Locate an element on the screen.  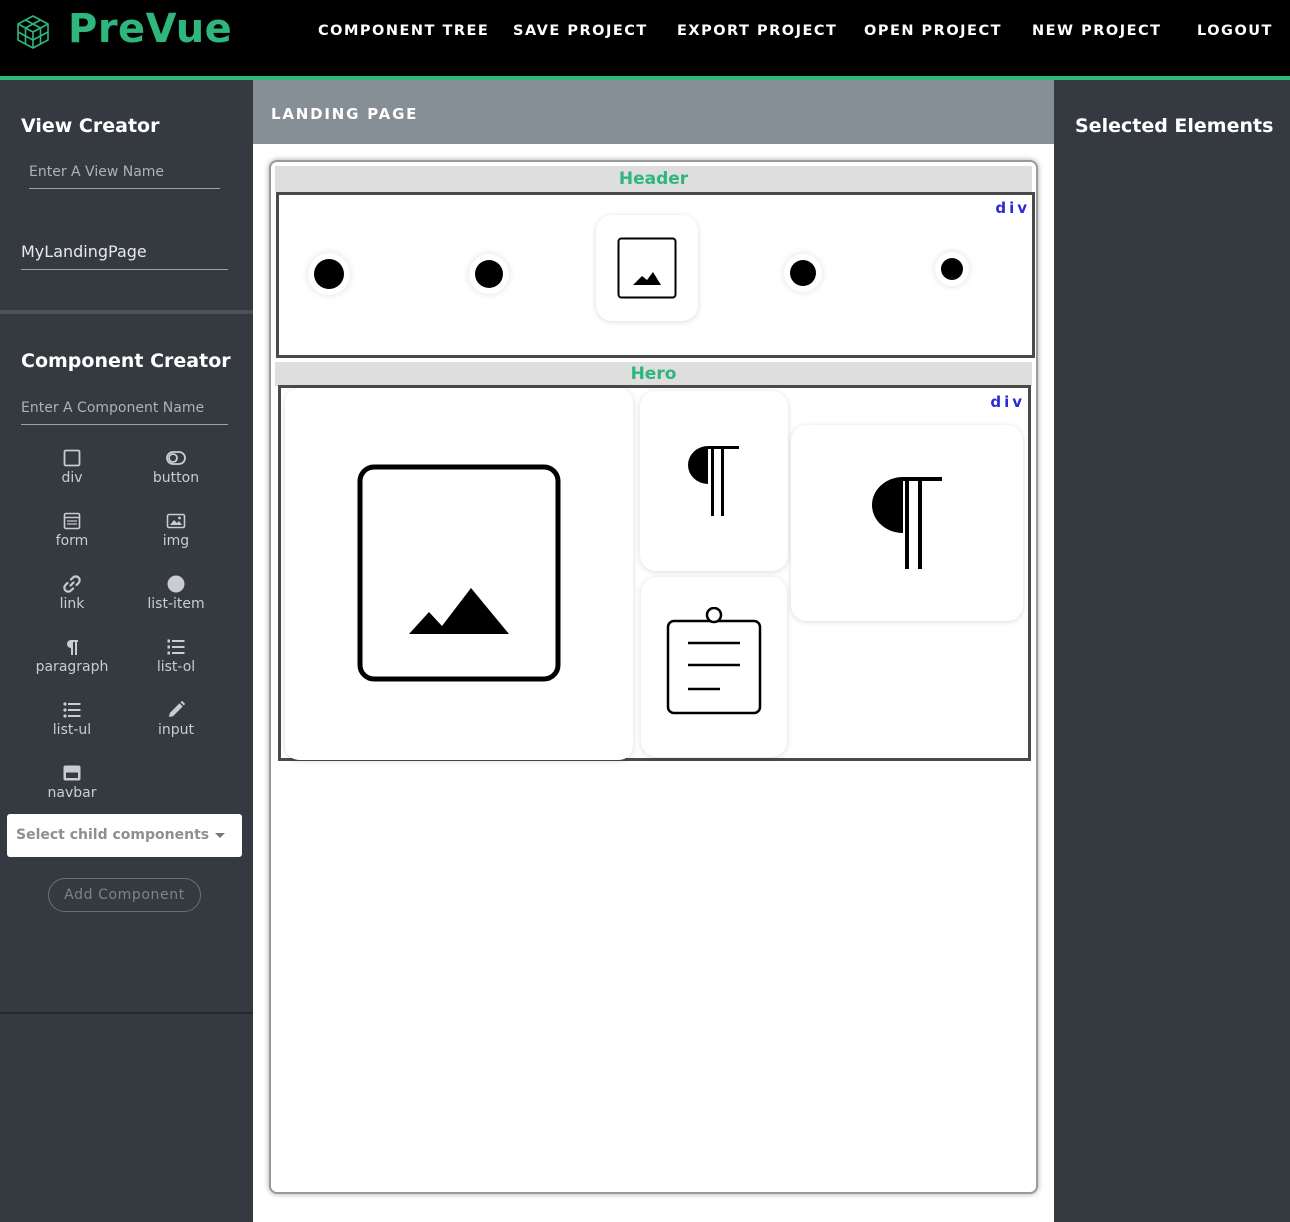
nav-save-project: SAVE PROJECT is located at coordinates (580, 31).